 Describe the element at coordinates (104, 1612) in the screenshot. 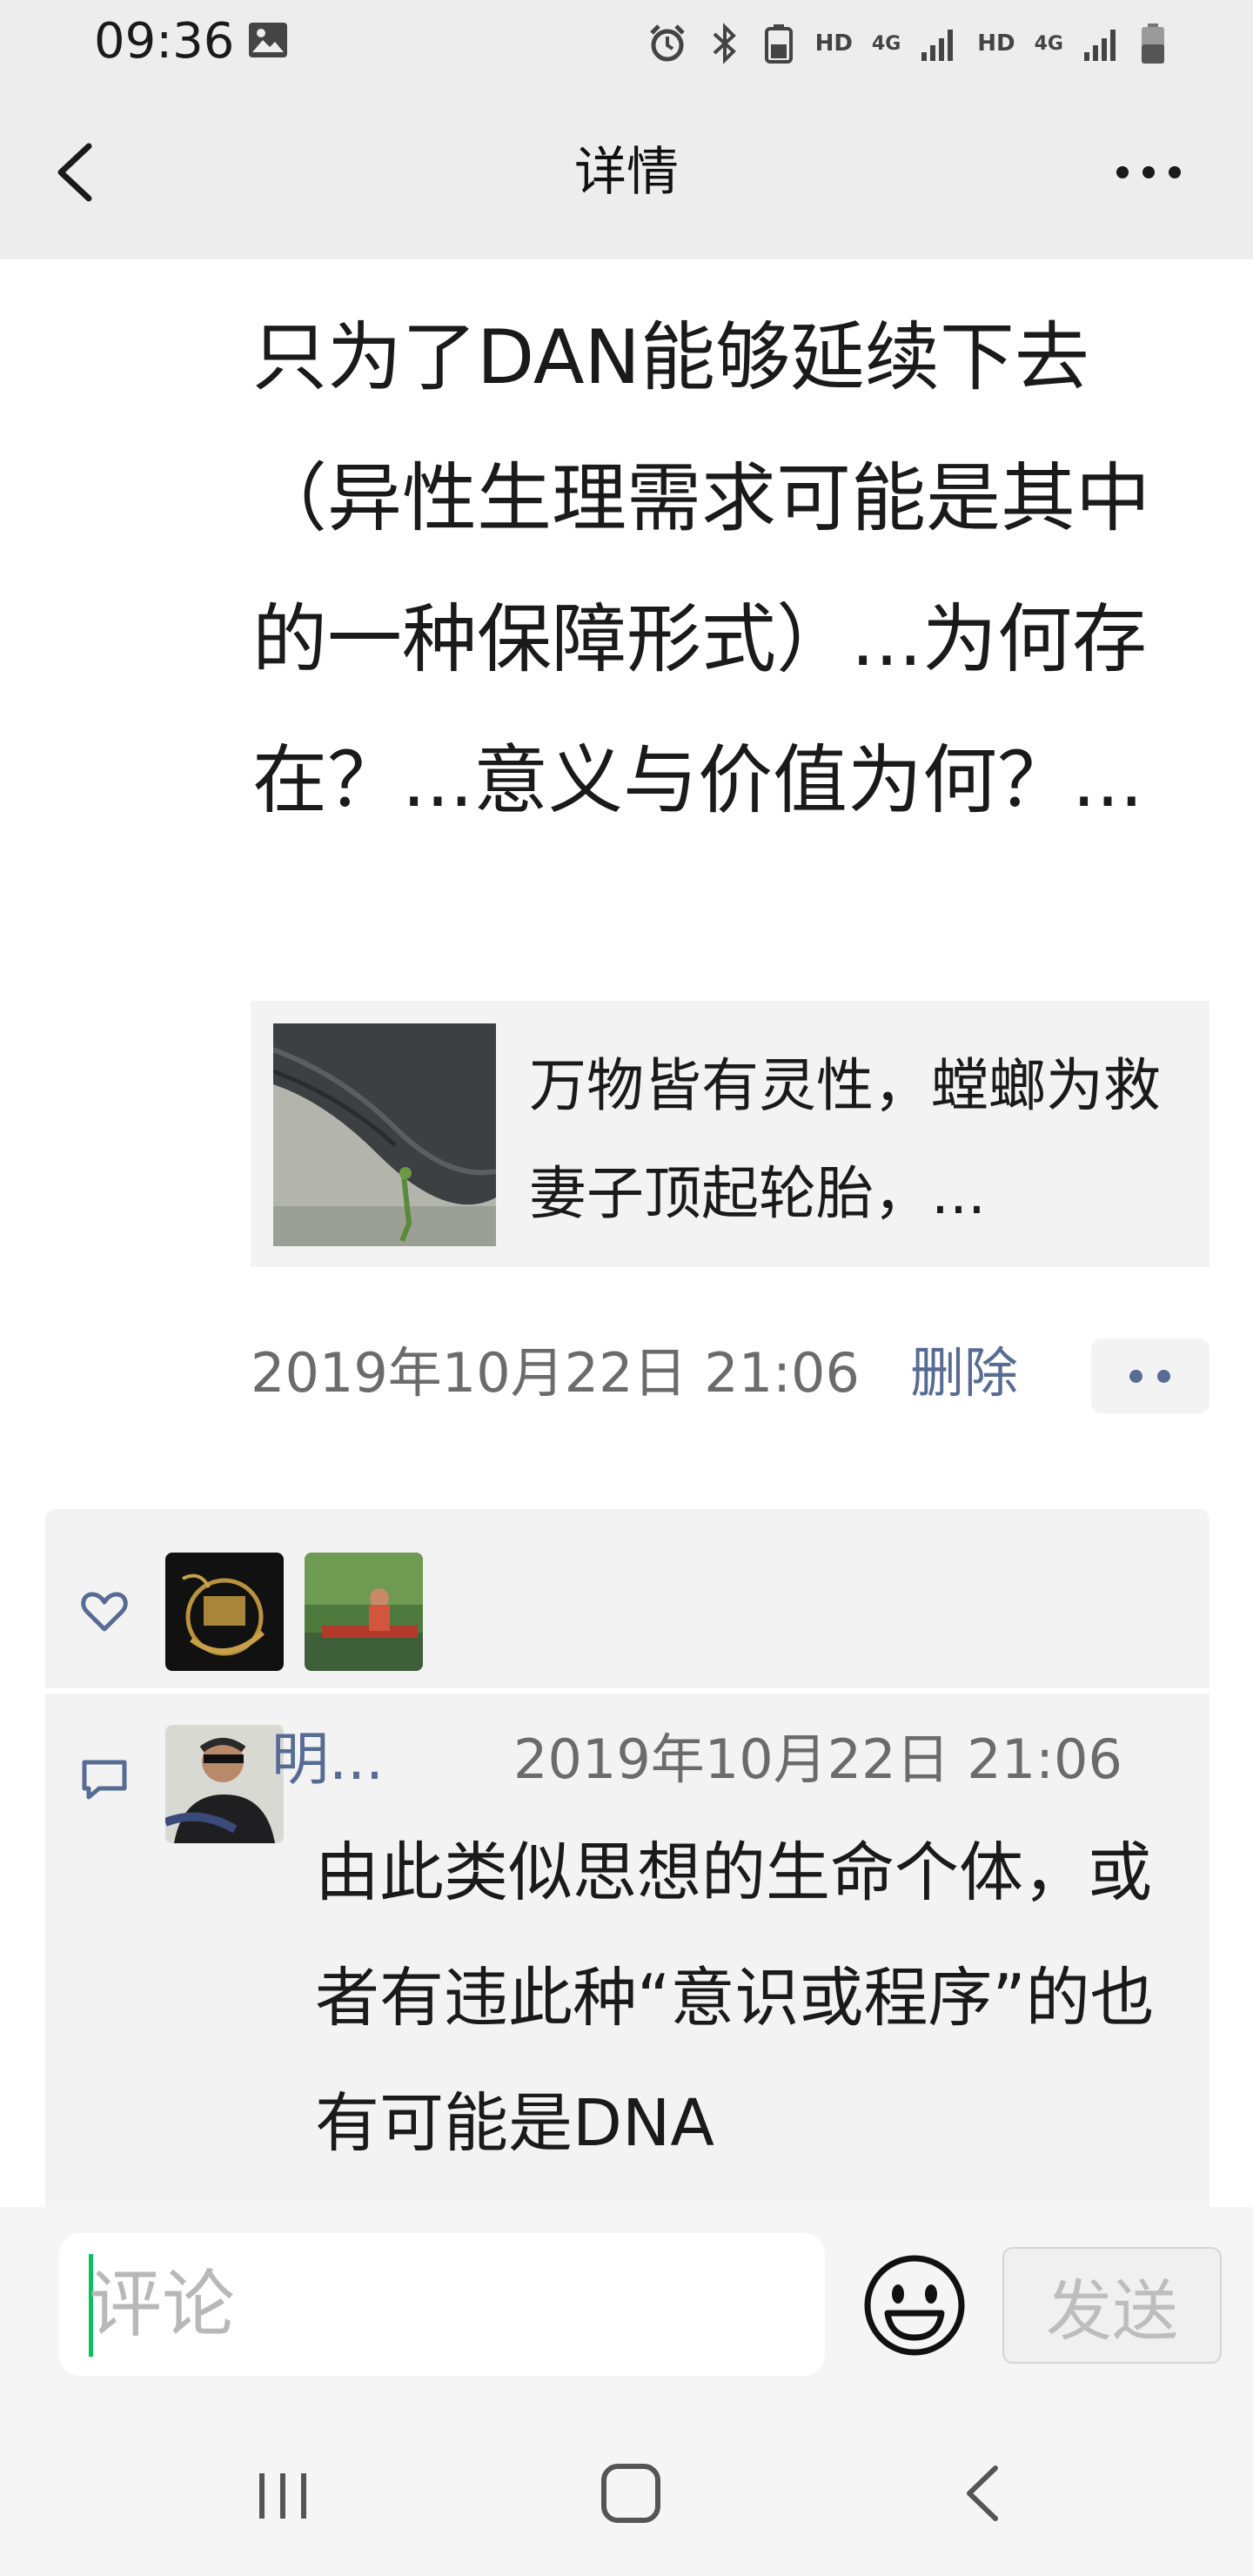

I see `heart-icon` at that location.